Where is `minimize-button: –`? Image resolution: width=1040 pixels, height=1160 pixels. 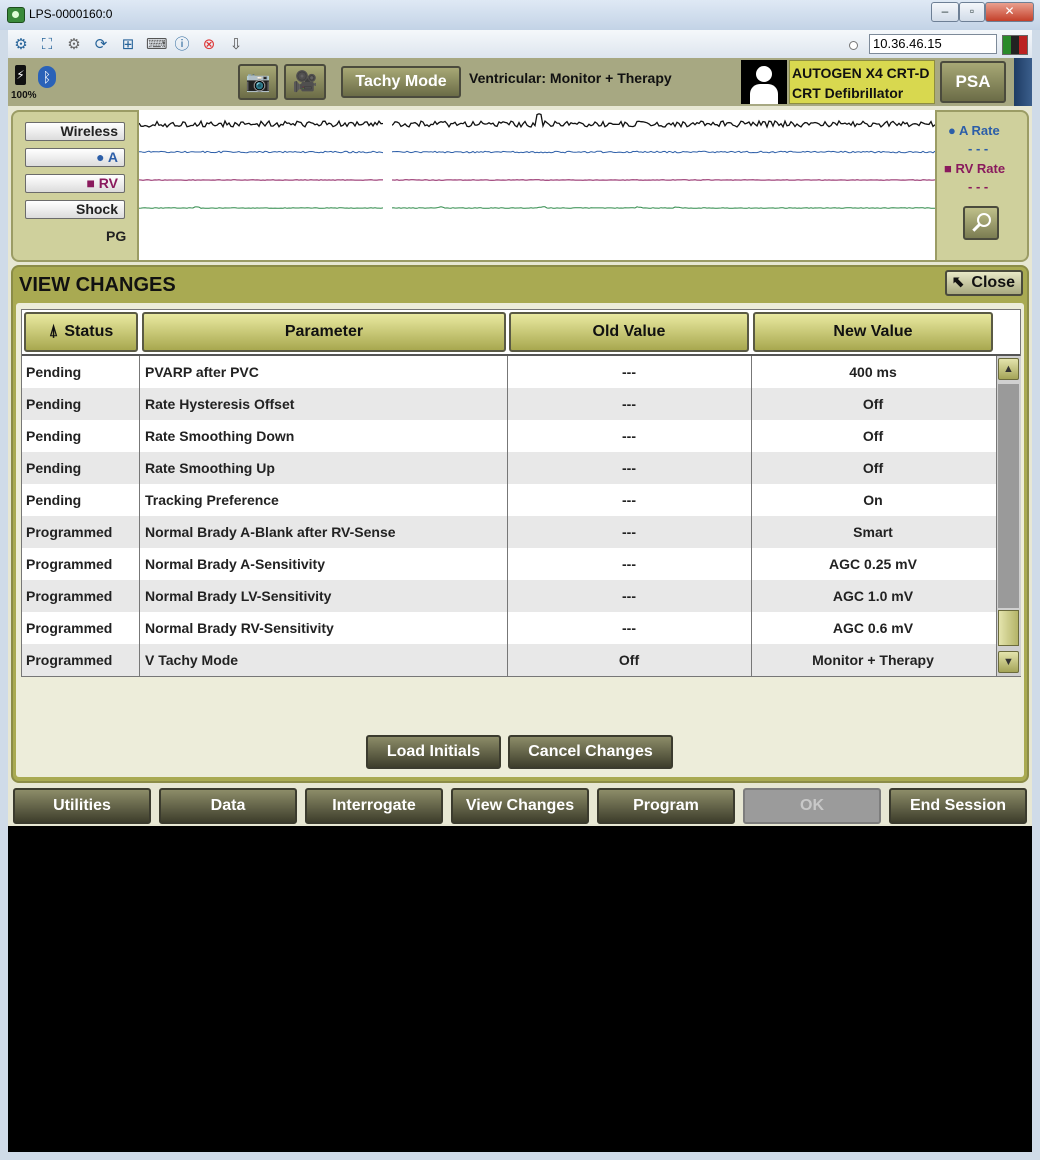 minimize-button: – is located at coordinates (945, 12).